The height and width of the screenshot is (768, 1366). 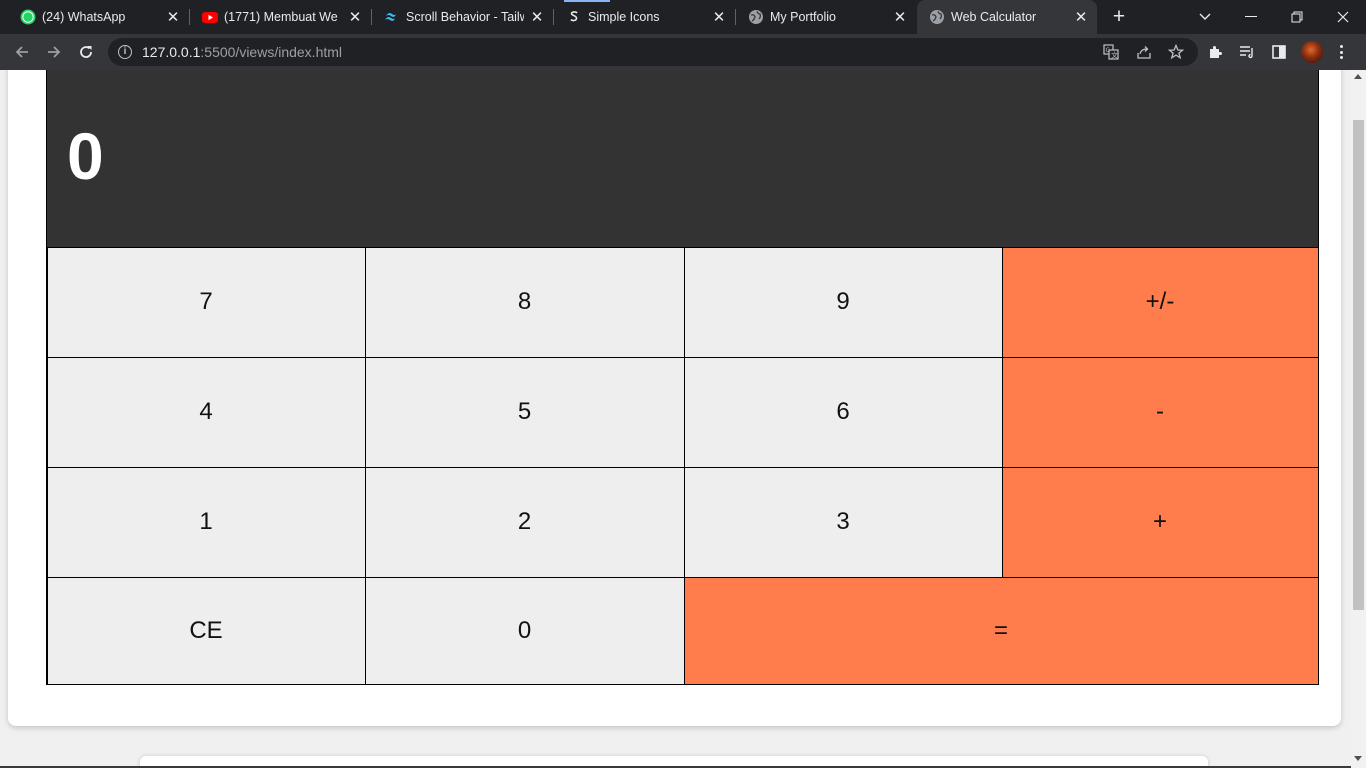 I want to click on key-clear-entry-button: CE, so click(x=206, y=630).